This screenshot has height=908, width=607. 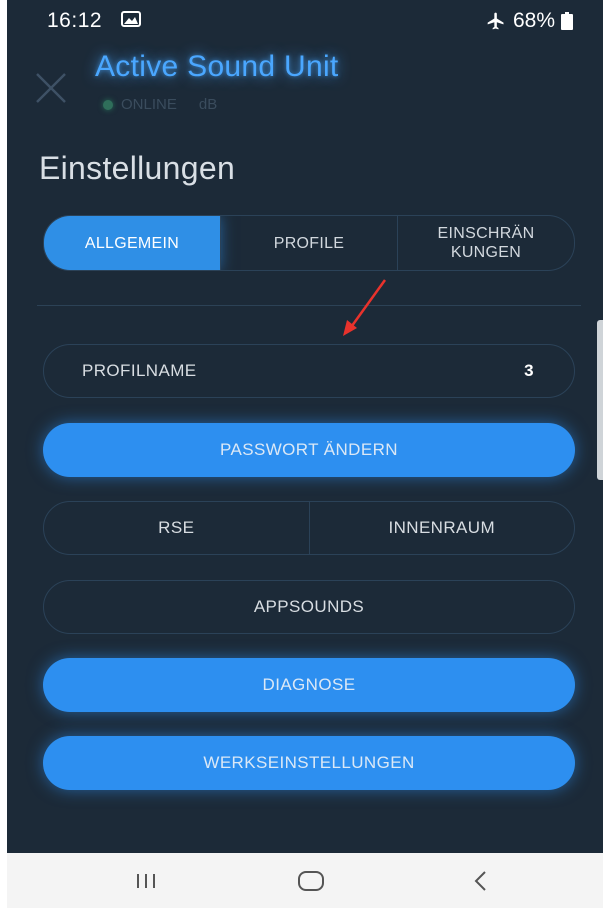 I want to click on scroll-indicator, so click(x=600, y=400).